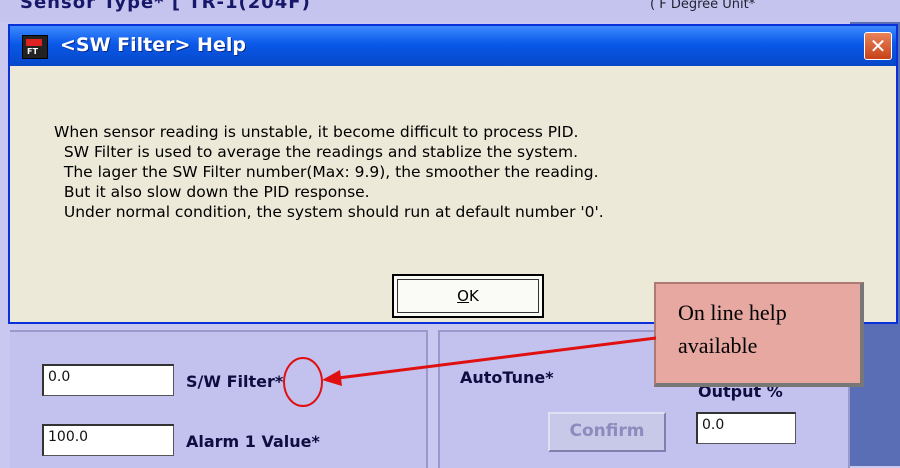 The width and height of the screenshot is (900, 468). What do you see at coordinates (703, 6) in the screenshot?
I see `degree-unit-label: ( F Degree Unit*` at bounding box center [703, 6].